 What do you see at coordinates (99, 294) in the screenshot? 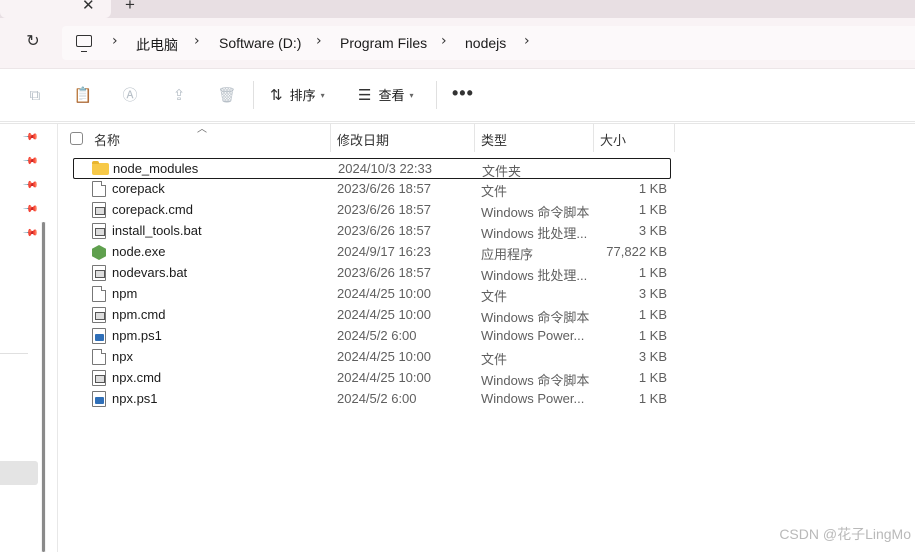
I see `file-icon` at bounding box center [99, 294].